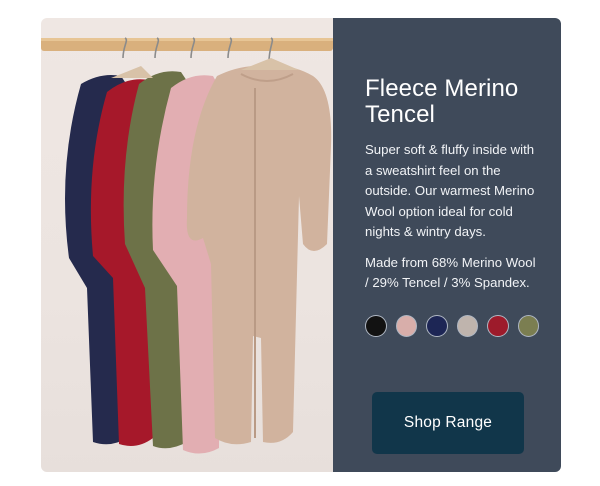 The width and height of the screenshot is (600, 486). What do you see at coordinates (406, 325) in the screenshot?
I see `swatch-pink` at bounding box center [406, 325].